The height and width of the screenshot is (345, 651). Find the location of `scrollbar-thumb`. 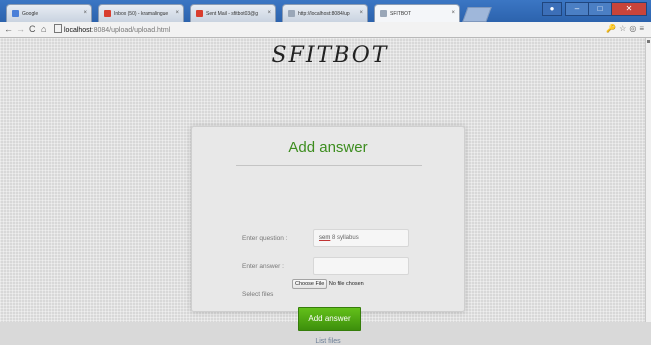

scrollbar-thumb is located at coordinates (648, 41).